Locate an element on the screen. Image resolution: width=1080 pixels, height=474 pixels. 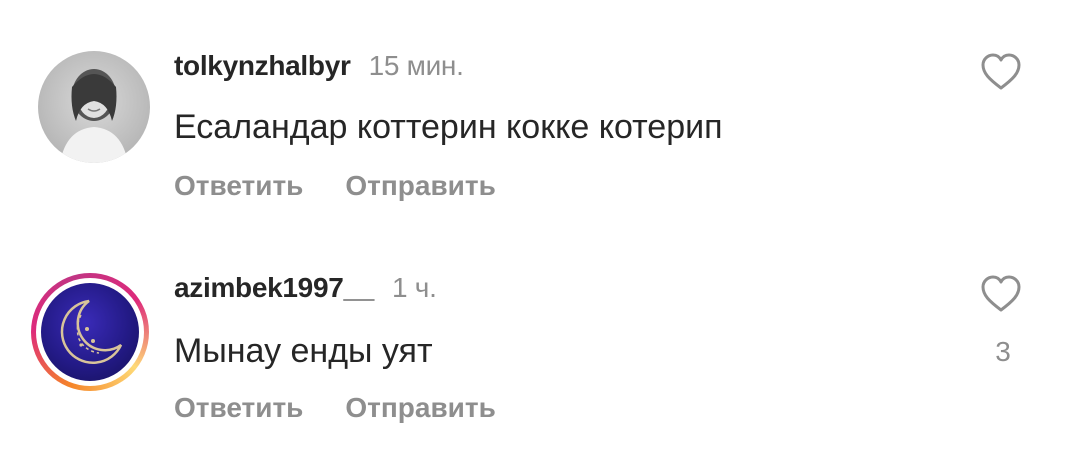
username: azimbek1997__ is located at coordinates (274, 287).